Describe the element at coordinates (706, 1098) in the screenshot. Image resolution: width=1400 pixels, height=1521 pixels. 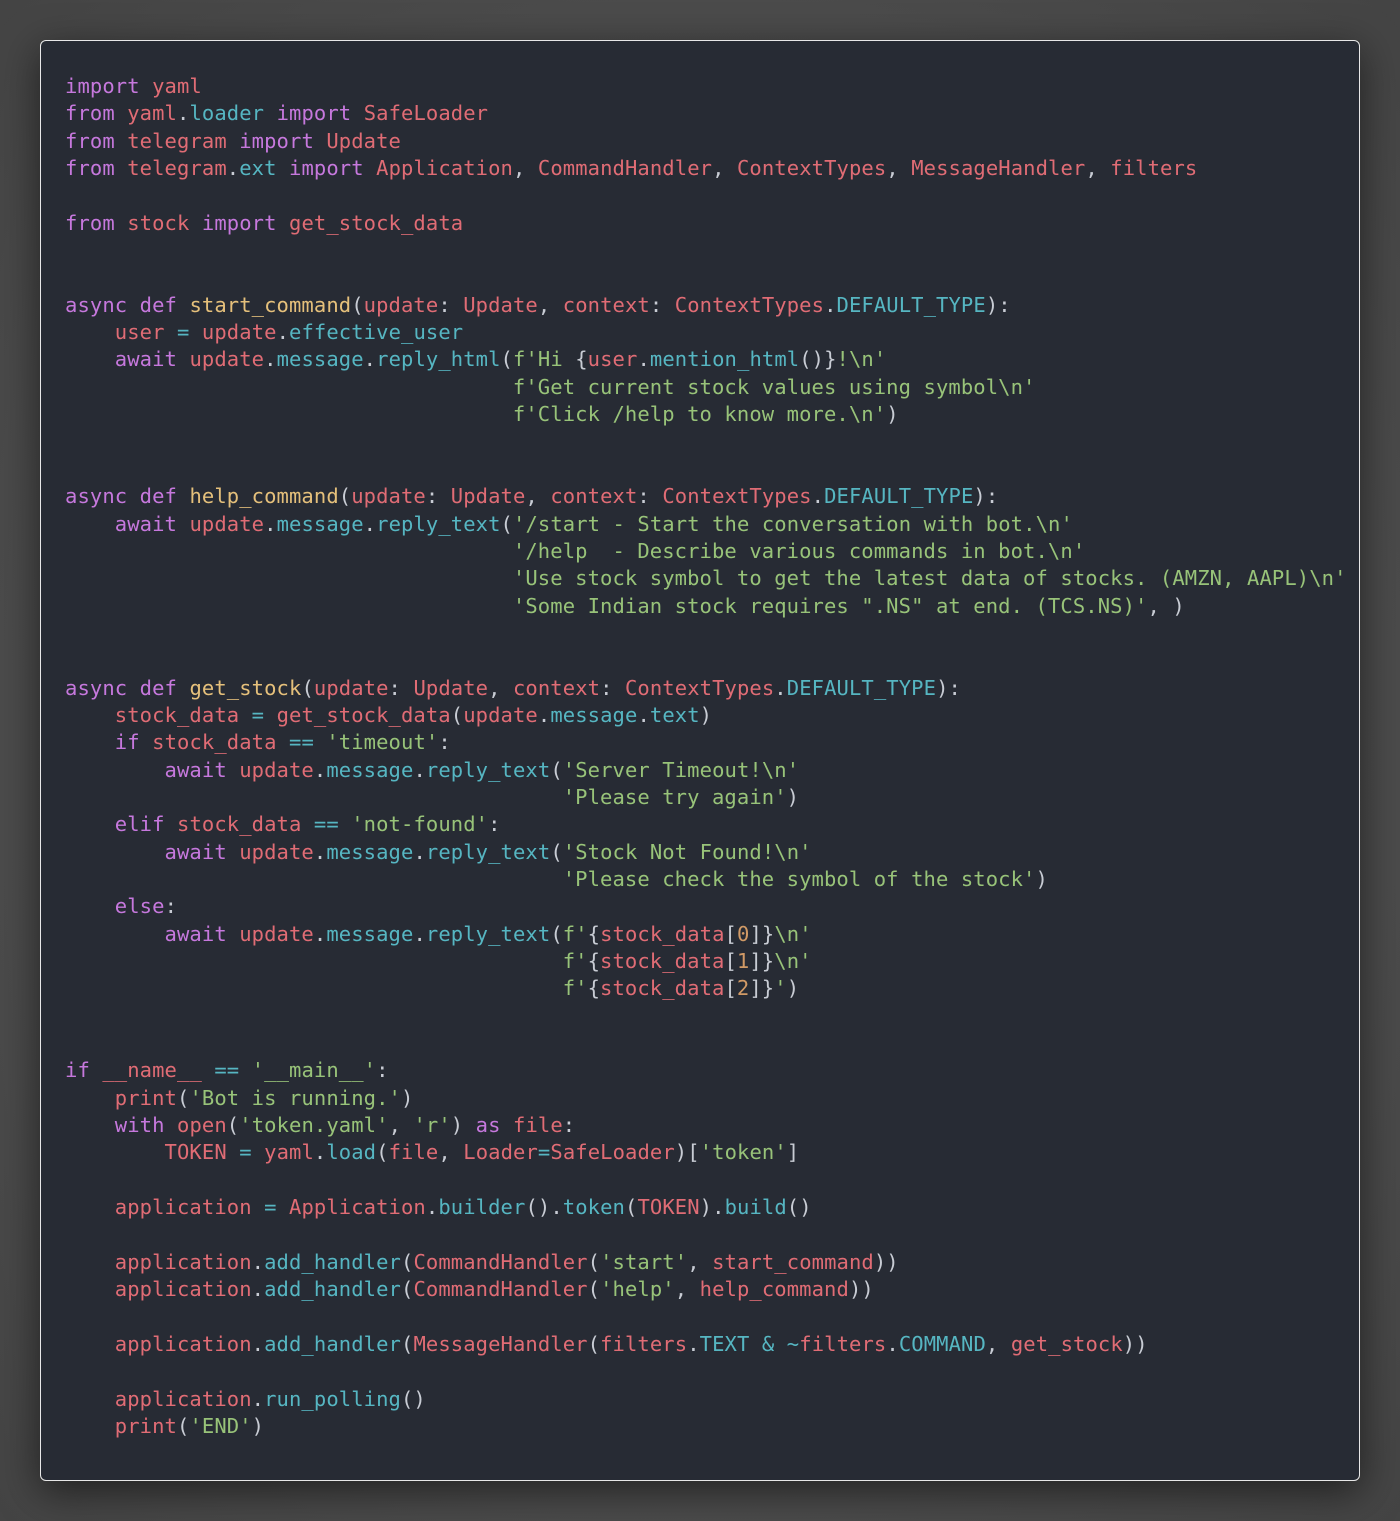
I see `code-line: print('Bot is running.')` at that location.